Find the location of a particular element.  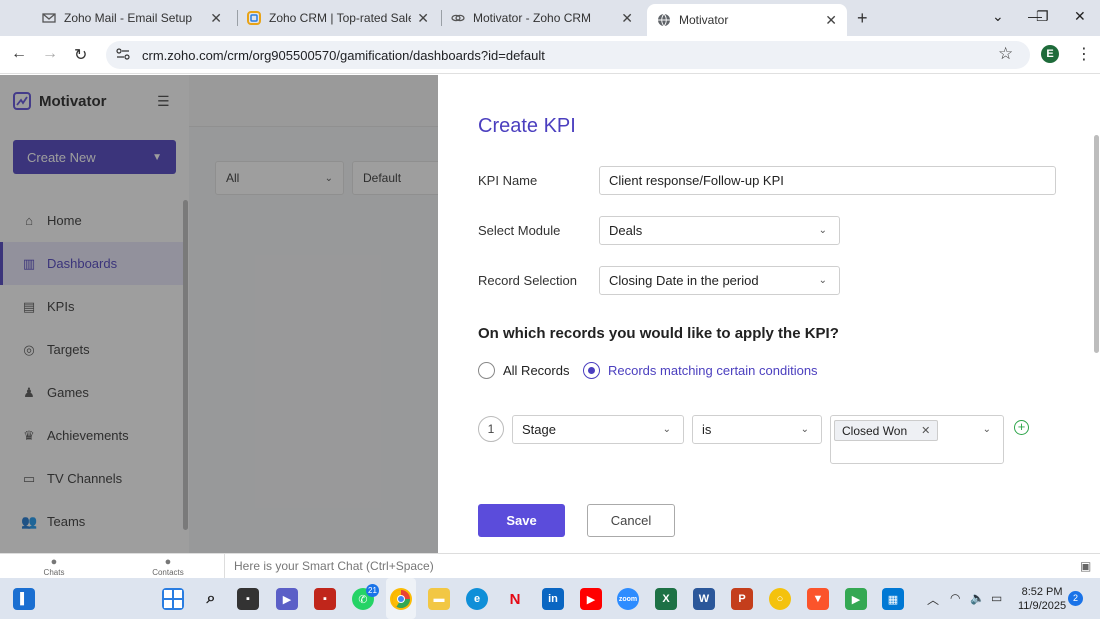

tray-chevron-up-icon: ︿ is located at coordinates (933, 599).